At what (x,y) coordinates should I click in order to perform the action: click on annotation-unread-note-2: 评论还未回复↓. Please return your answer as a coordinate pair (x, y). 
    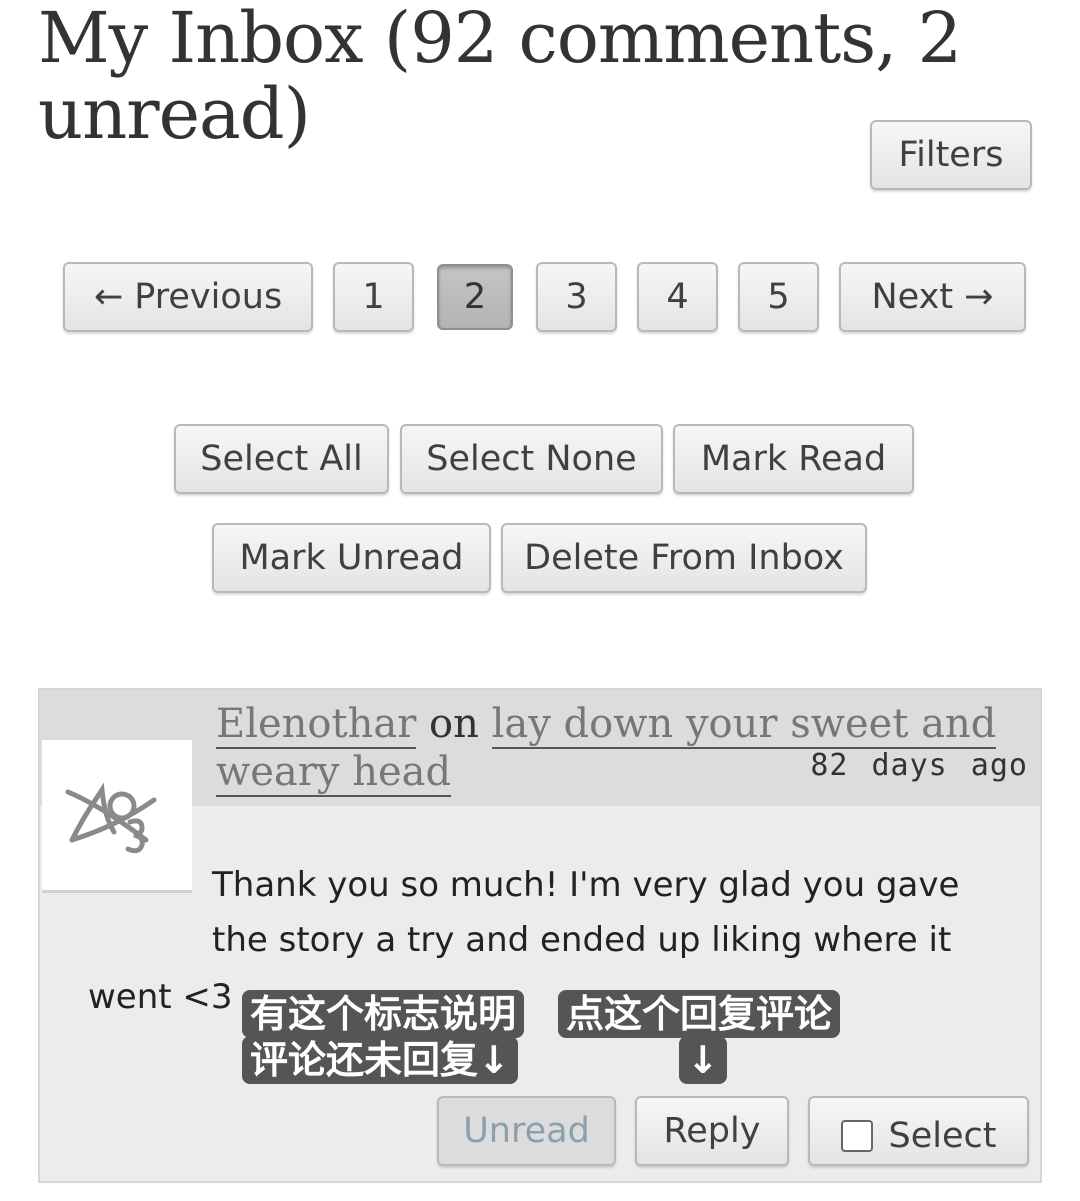
    Looking at the image, I should click on (380, 1060).